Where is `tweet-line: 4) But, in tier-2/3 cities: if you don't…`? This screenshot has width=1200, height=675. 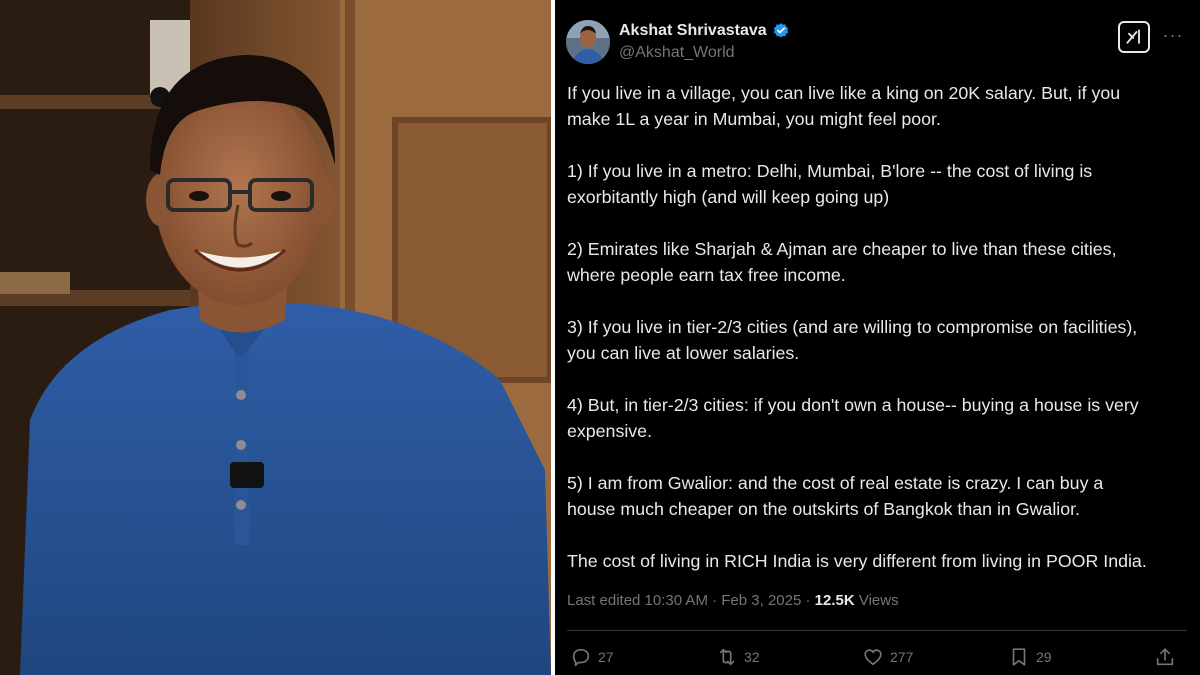 tweet-line: 4) But, in tier-2/3 cities: if you don't… is located at coordinates (853, 405).